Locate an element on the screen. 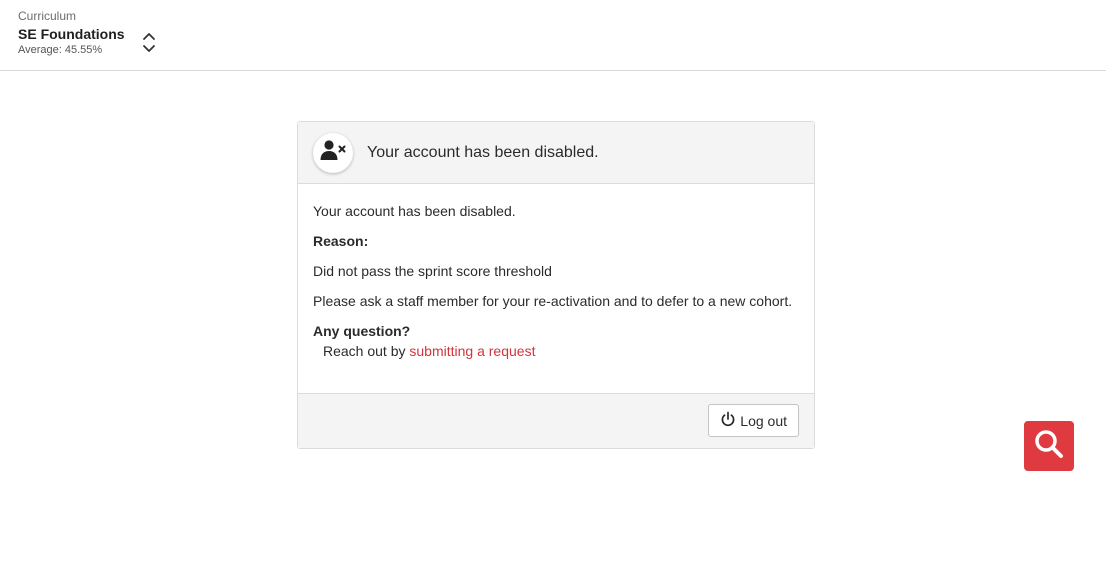  card-header: Your account has been disabled. is located at coordinates (556, 153).